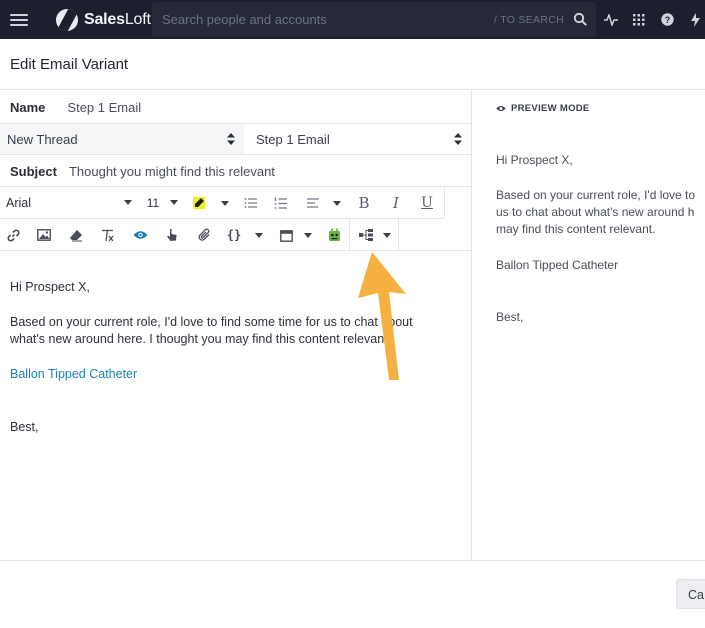 This screenshot has height=628, width=705. Describe the element at coordinates (42, 139) in the screenshot. I see `thread-select-value: New Thread` at that location.